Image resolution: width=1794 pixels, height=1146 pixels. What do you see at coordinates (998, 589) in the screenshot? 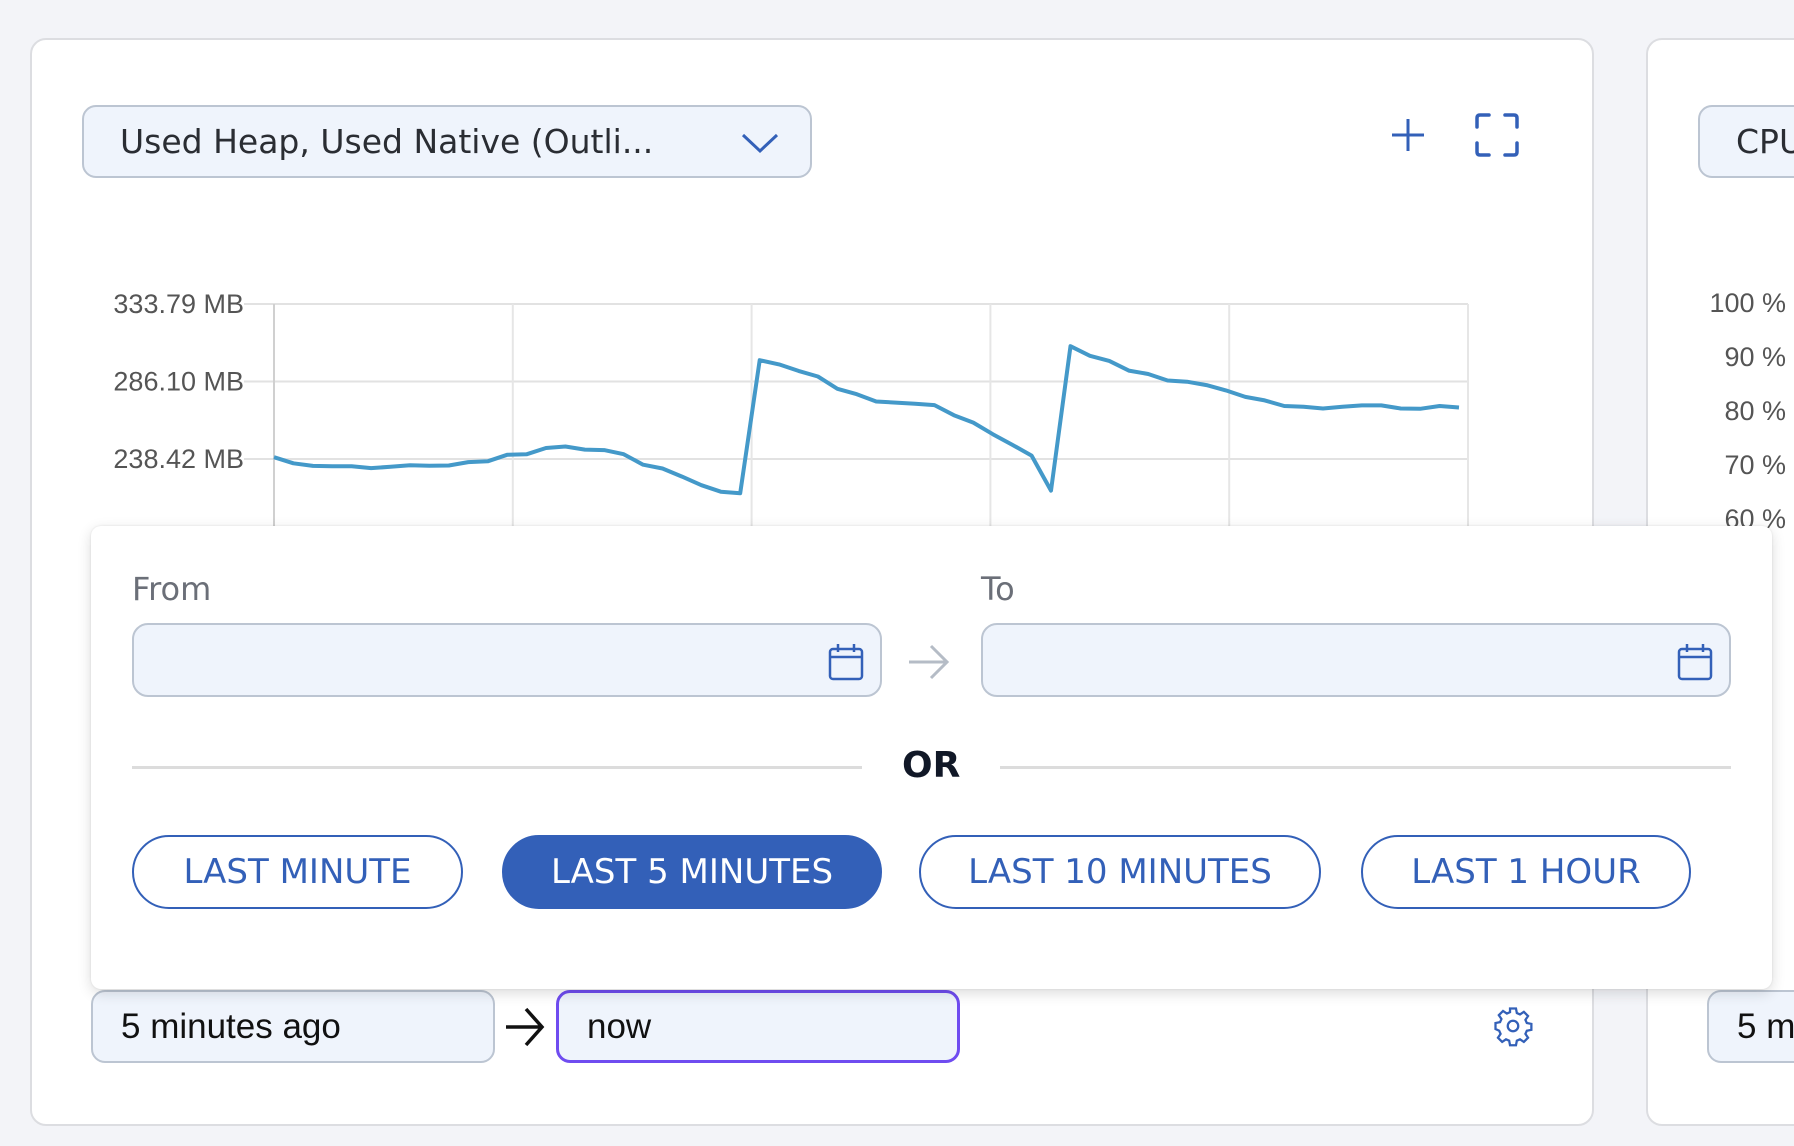
I see `to-label: To` at bounding box center [998, 589].